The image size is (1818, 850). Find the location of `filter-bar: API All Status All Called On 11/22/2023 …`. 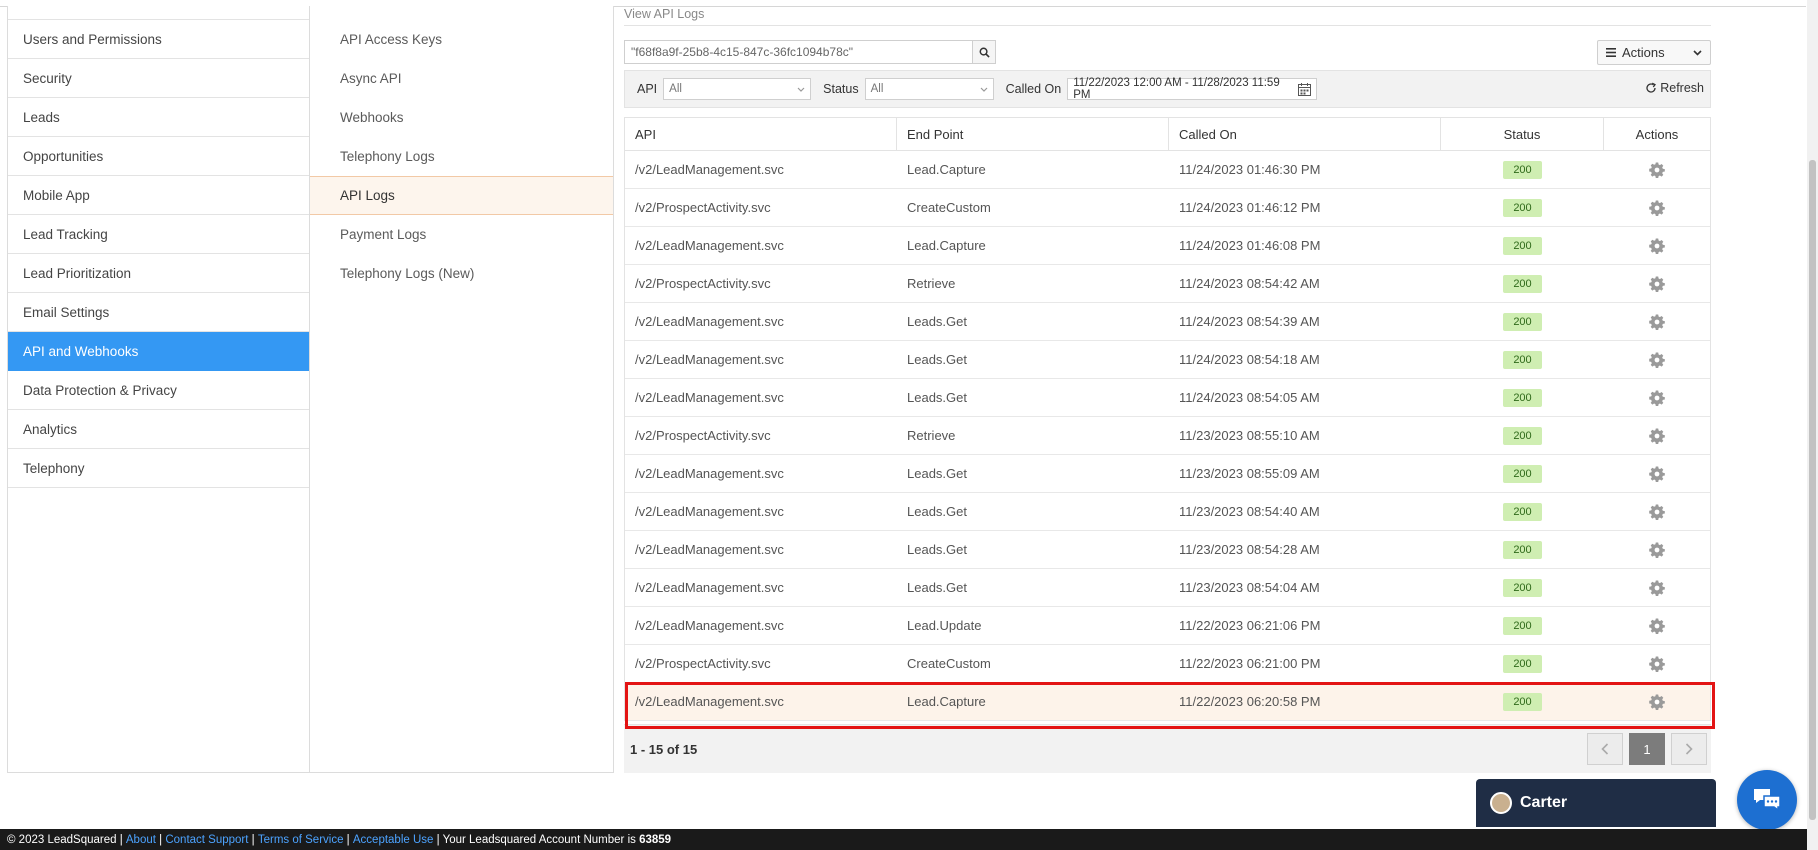

filter-bar: API All Status All Called On 11/22/2023 … is located at coordinates (1167, 89).